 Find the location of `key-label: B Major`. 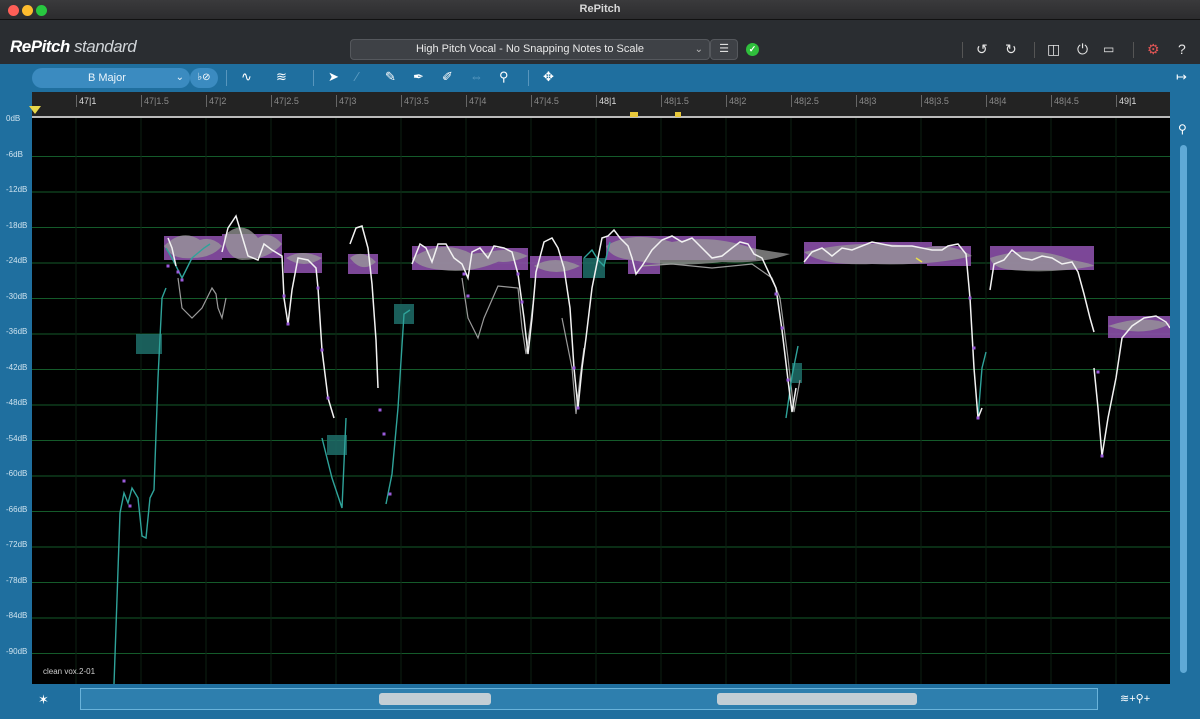

key-label: B Major is located at coordinates (107, 78).